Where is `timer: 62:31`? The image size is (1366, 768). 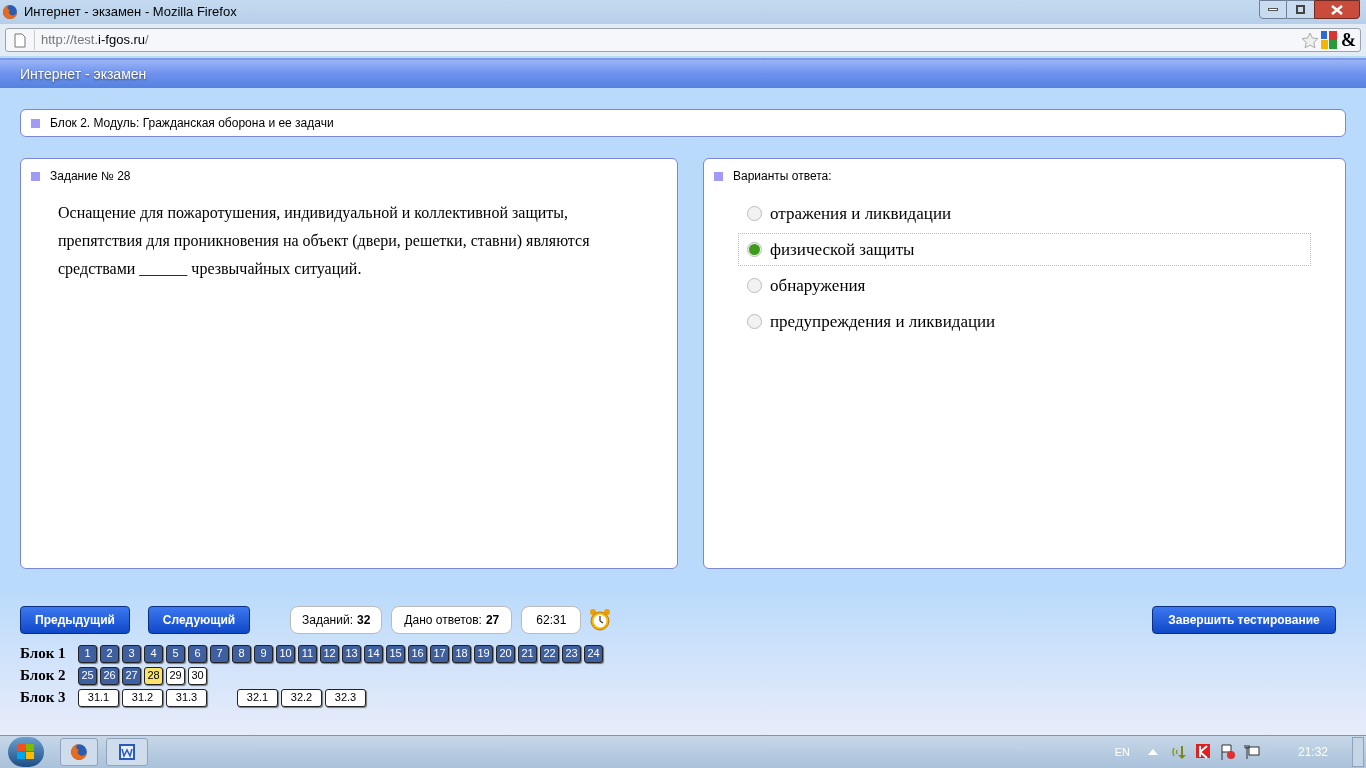
timer: 62:31 is located at coordinates (551, 620).